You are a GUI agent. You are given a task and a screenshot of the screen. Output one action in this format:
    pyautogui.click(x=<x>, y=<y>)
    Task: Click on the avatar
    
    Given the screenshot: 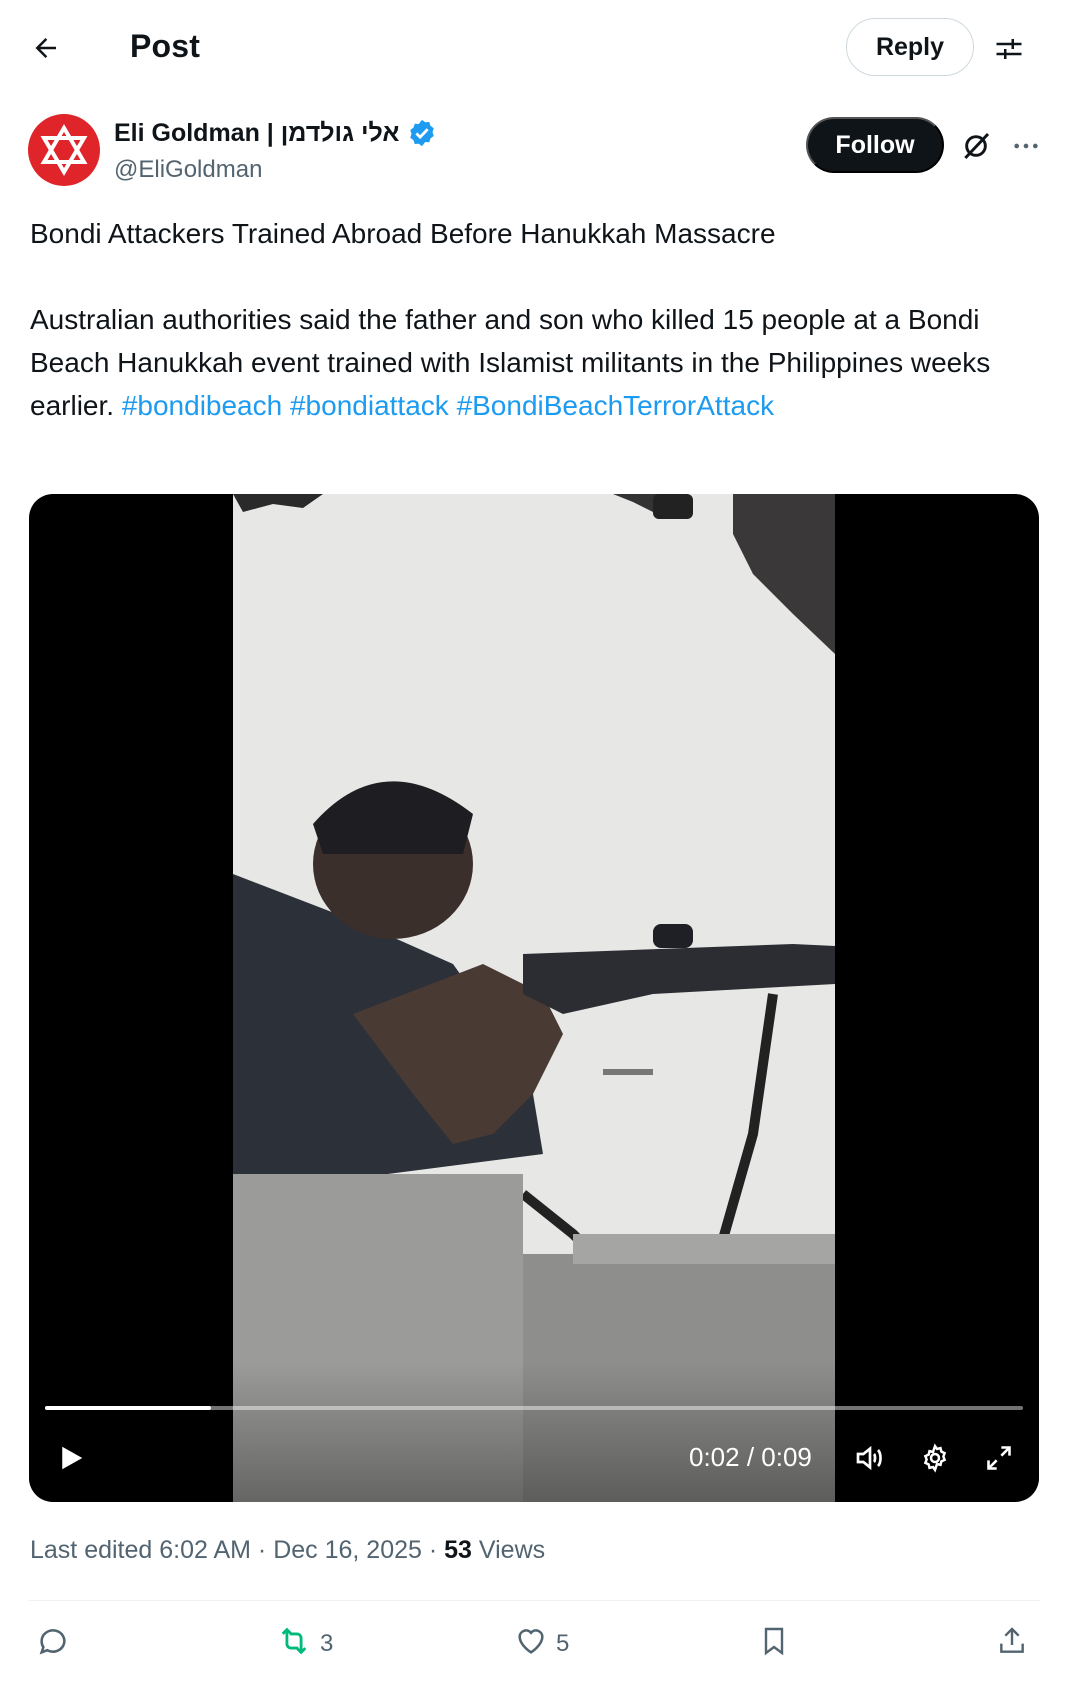 What is the action you would take?
    pyautogui.click(x=64, y=150)
    